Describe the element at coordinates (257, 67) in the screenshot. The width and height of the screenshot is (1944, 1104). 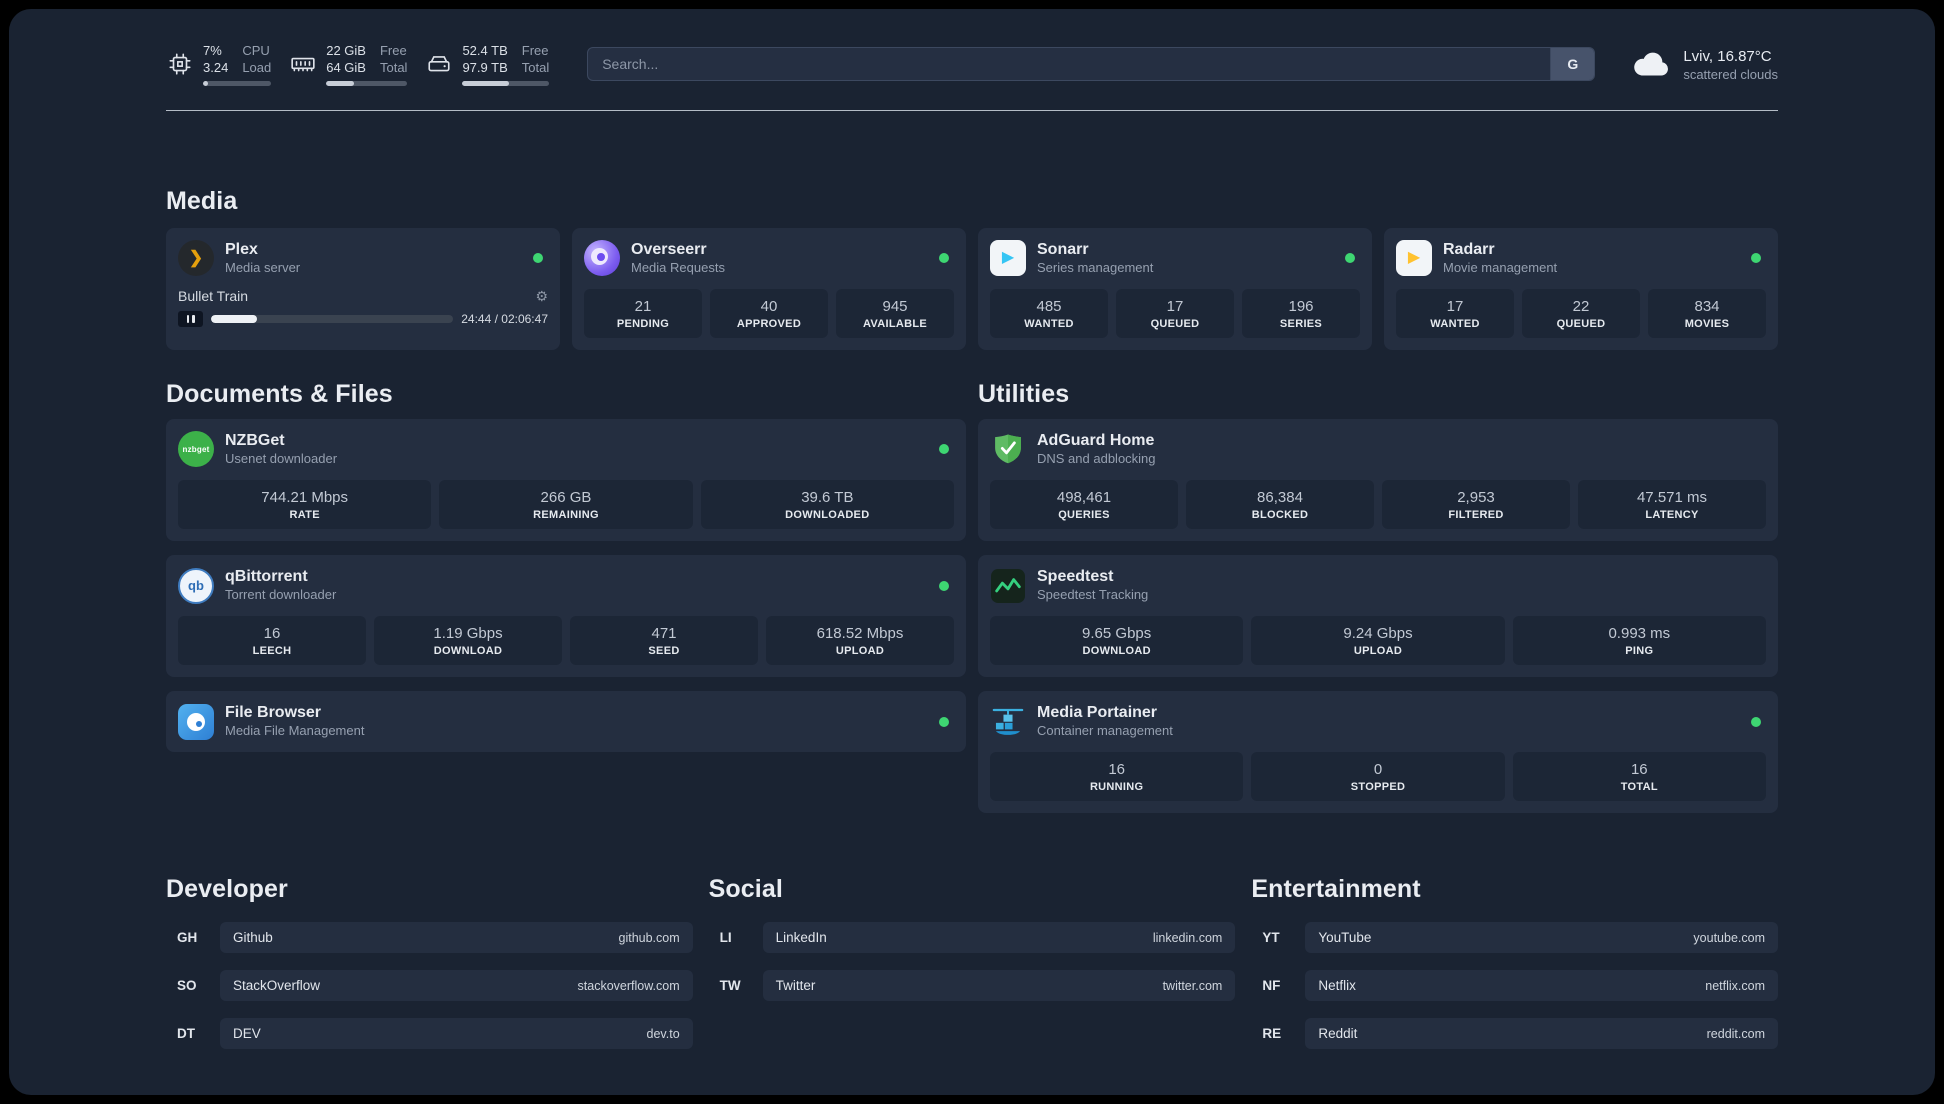
I see `cpu-load-label: Load` at that location.